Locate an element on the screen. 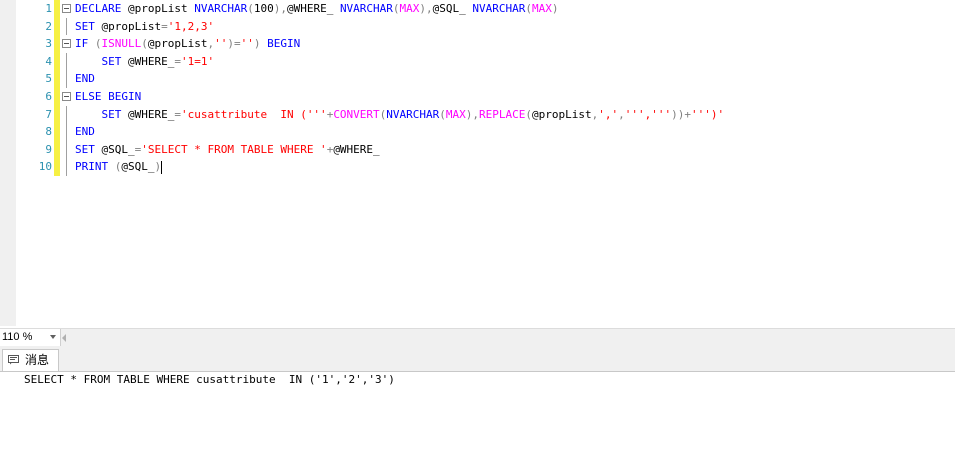 The height and width of the screenshot is (468, 955). code-text: END is located at coordinates (85, 132).